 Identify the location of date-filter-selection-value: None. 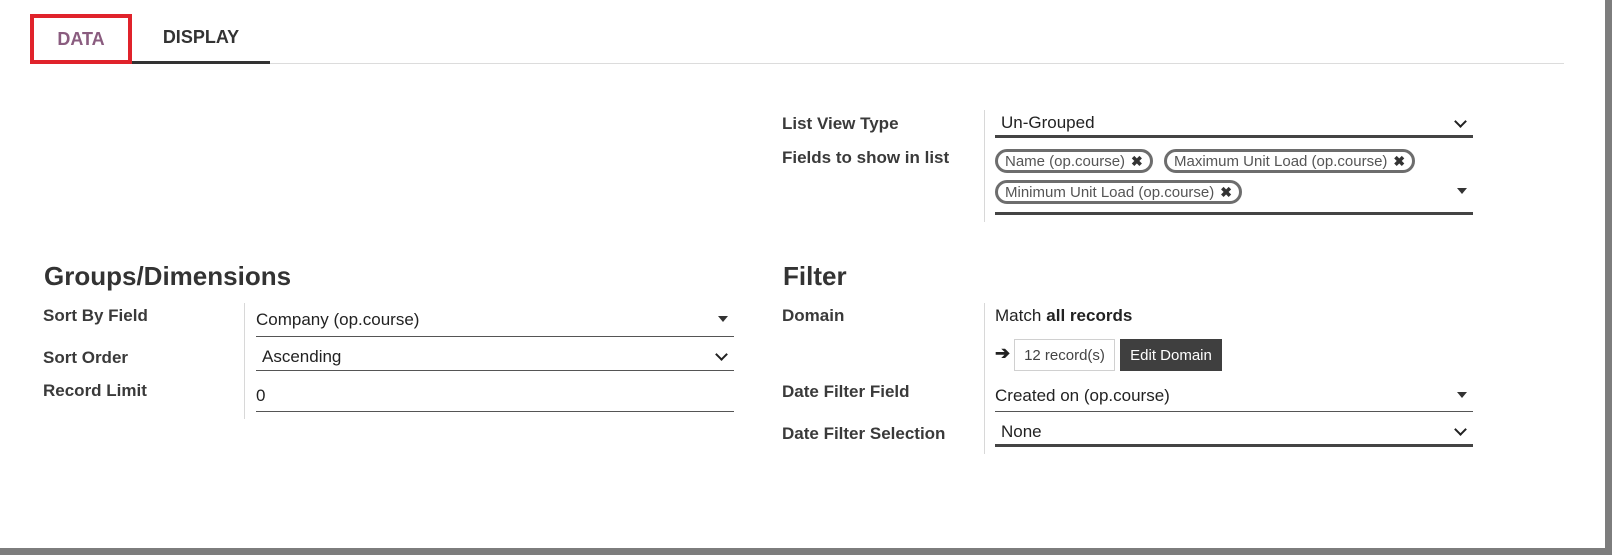
(1021, 431).